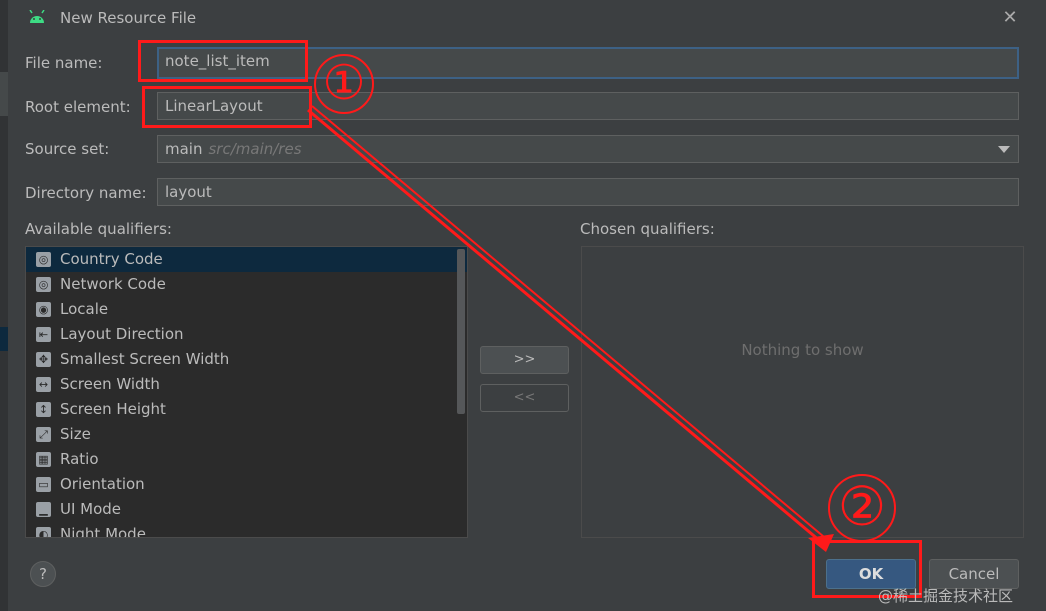 The image size is (1046, 611). Describe the element at coordinates (43, 532) in the screenshot. I see `night-mode-icon: ◐` at that location.